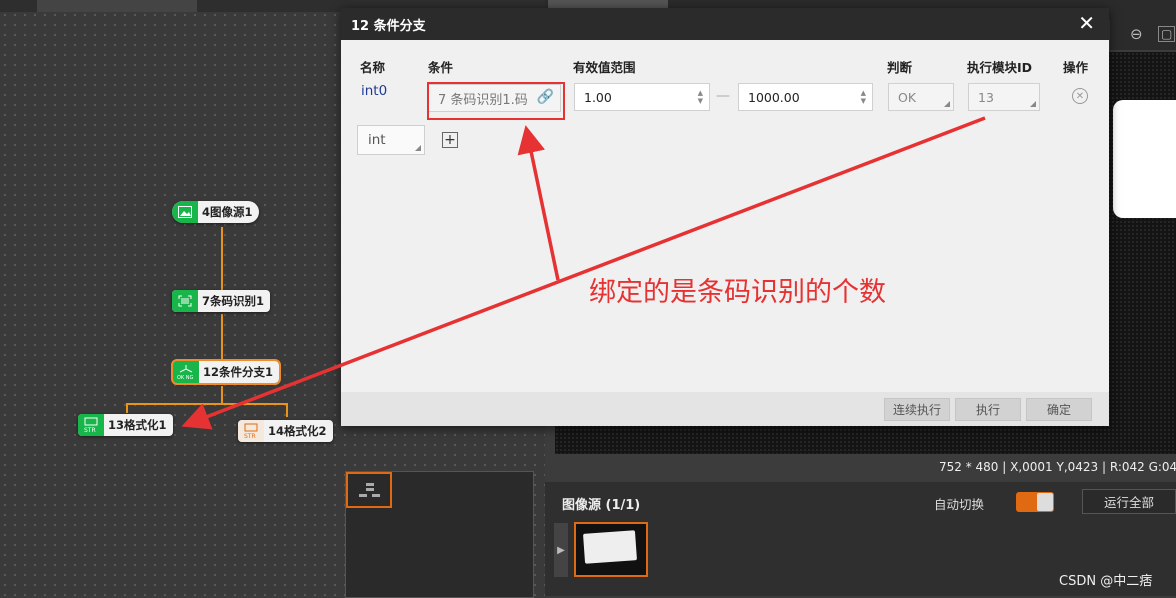 Image resolution: width=1176 pixels, height=598 pixels. Describe the element at coordinates (917, 409) in the screenshot. I see `continuous-run-button: 连续执行` at that location.